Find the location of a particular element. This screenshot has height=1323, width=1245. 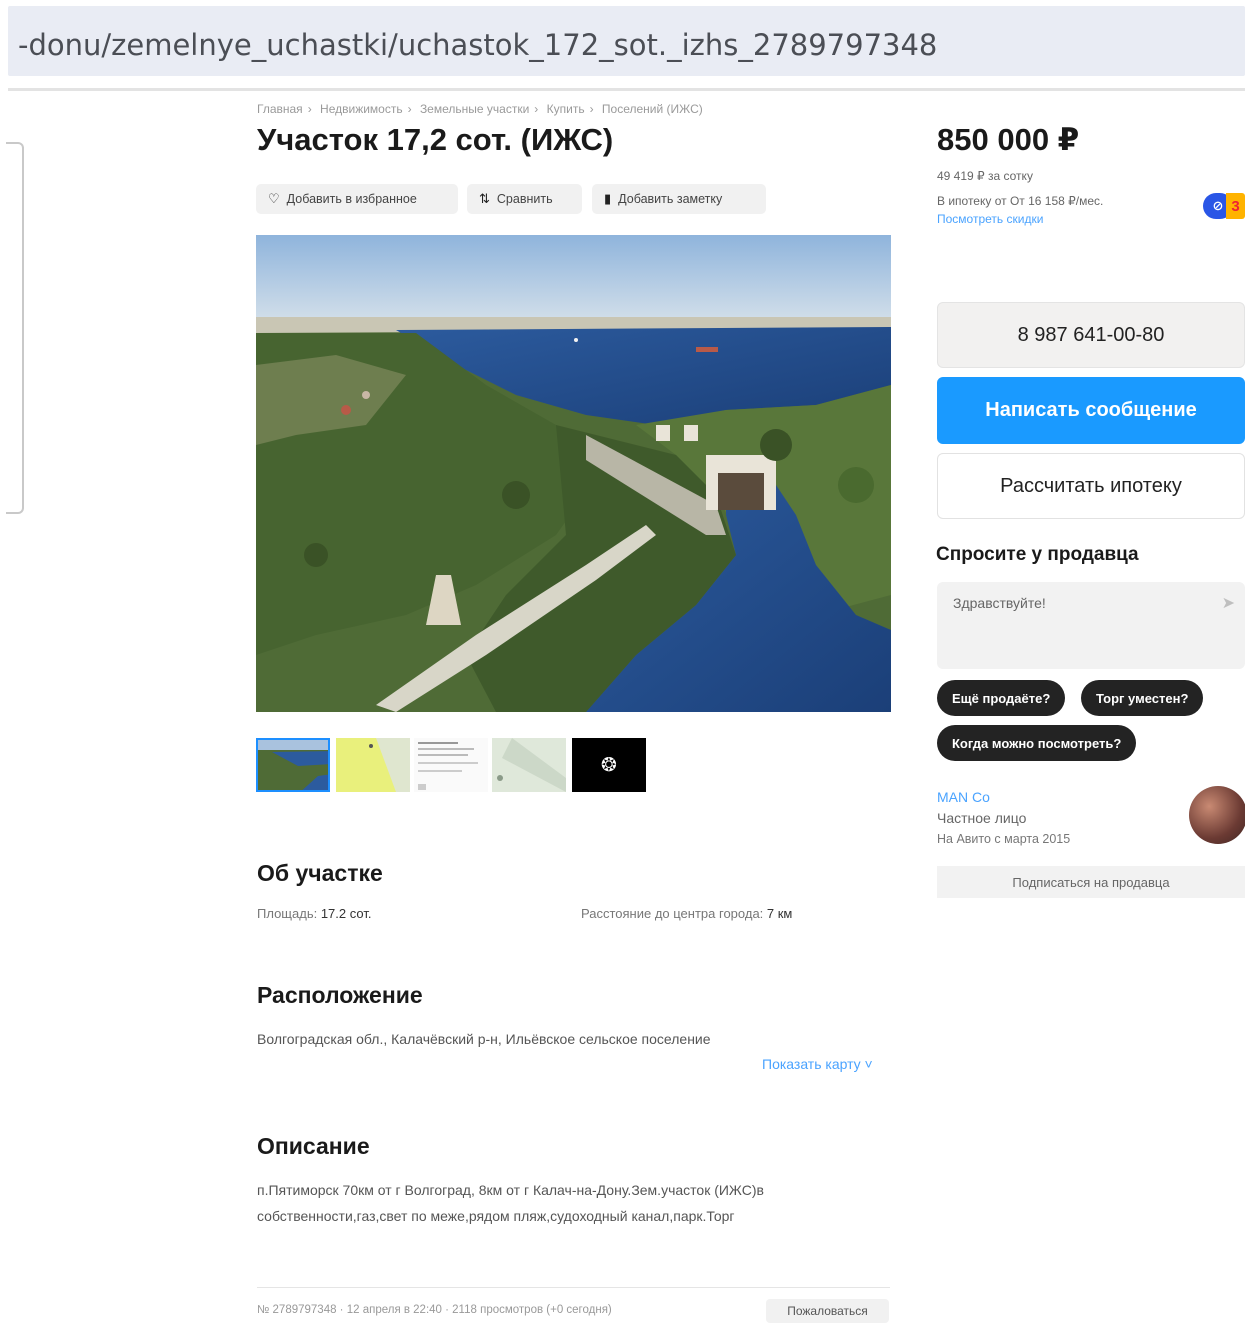

thumb-map-icon is located at coordinates (373, 765).